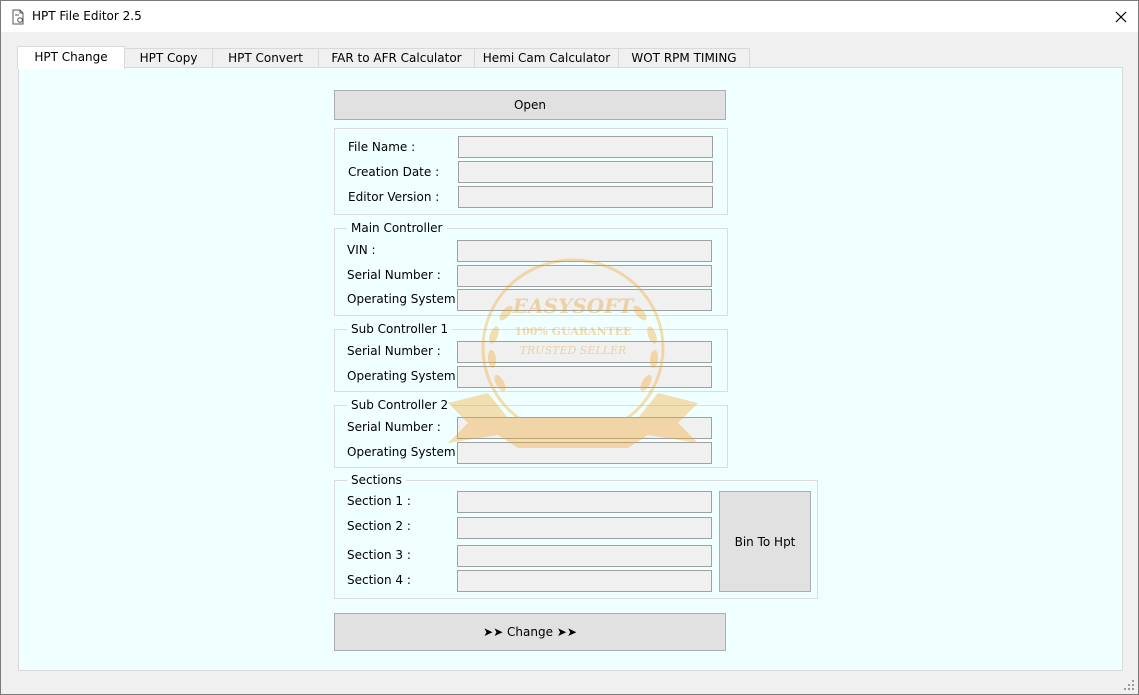 The image size is (1139, 695). What do you see at coordinates (585, 147) in the screenshot?
I see `file-name-field` at bounding box center [585, 147].